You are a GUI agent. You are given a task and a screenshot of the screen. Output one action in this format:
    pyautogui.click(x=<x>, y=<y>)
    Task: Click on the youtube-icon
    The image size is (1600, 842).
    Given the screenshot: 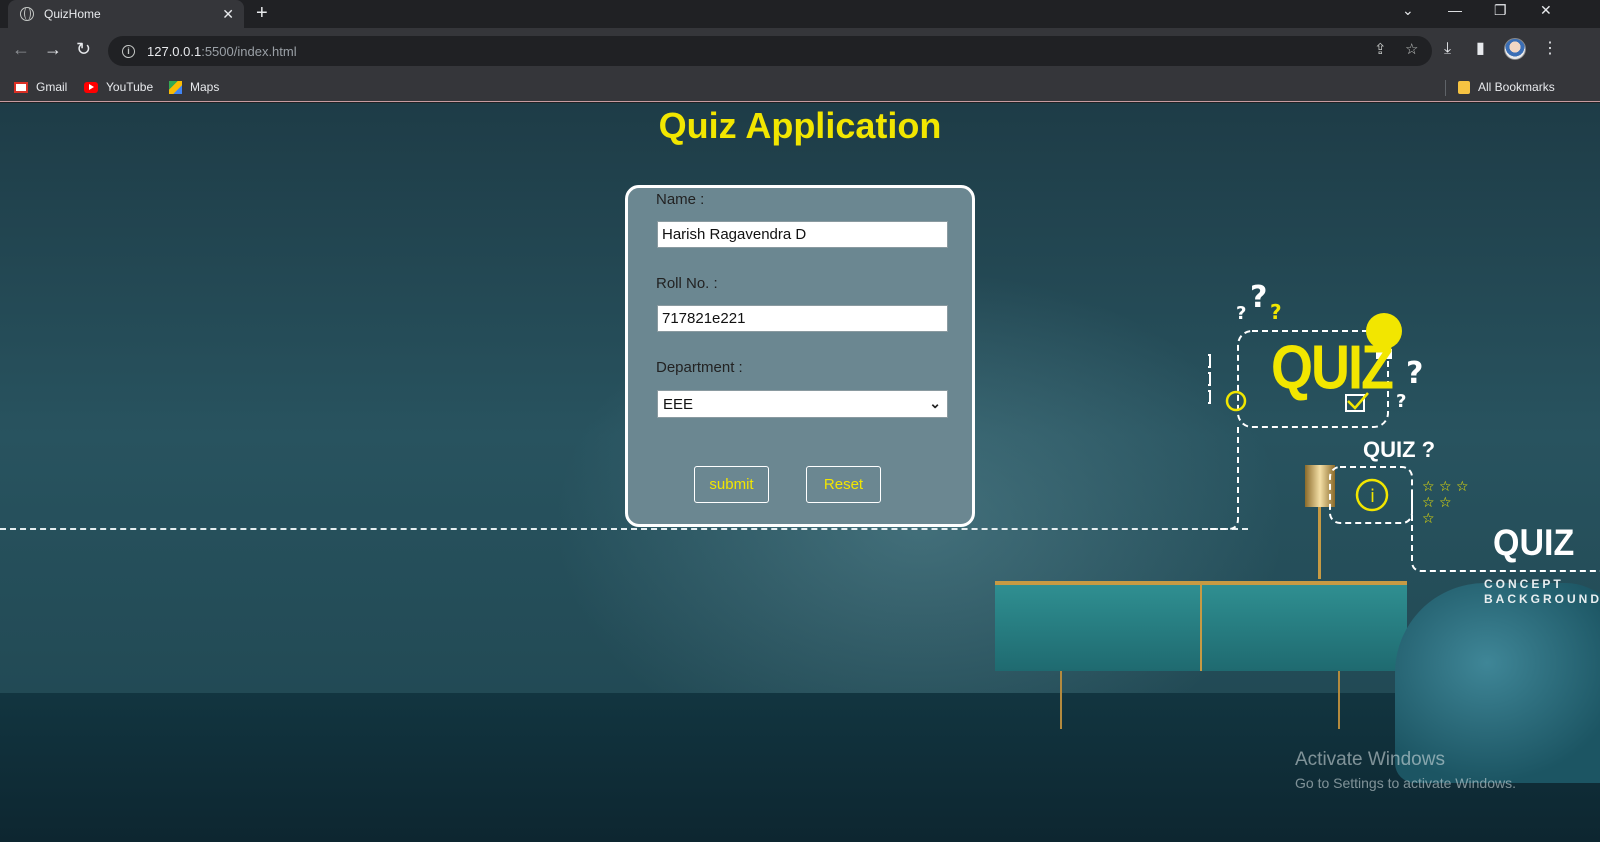 What is the action you would take?
    pyautogui.click(x=91, y=87)
    